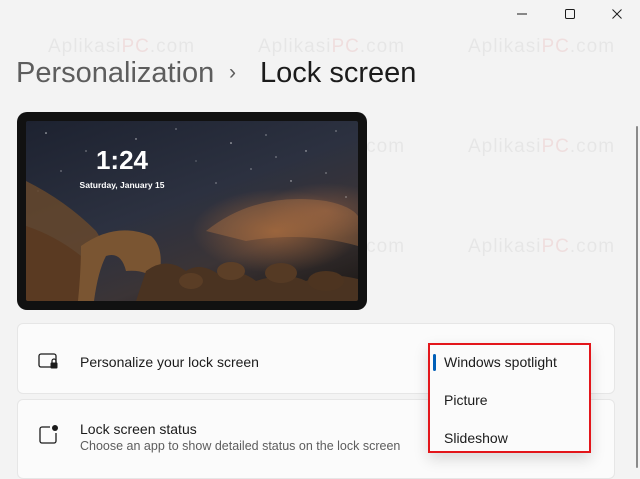 This screenshot has width=640, height=479. Describe the element at coordinates (476, 438) in the screenshot. I see `dropdown-option-slideshow: Slideshow` at that location.